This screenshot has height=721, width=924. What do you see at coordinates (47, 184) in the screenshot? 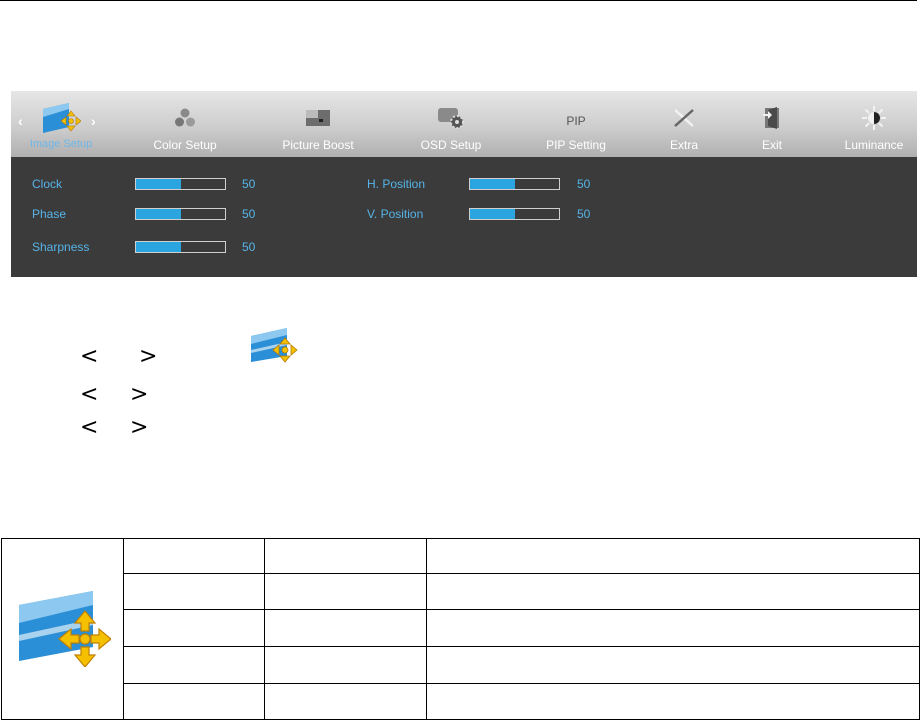
I see `clock-label: Clock` at bounding box center [47, 184].